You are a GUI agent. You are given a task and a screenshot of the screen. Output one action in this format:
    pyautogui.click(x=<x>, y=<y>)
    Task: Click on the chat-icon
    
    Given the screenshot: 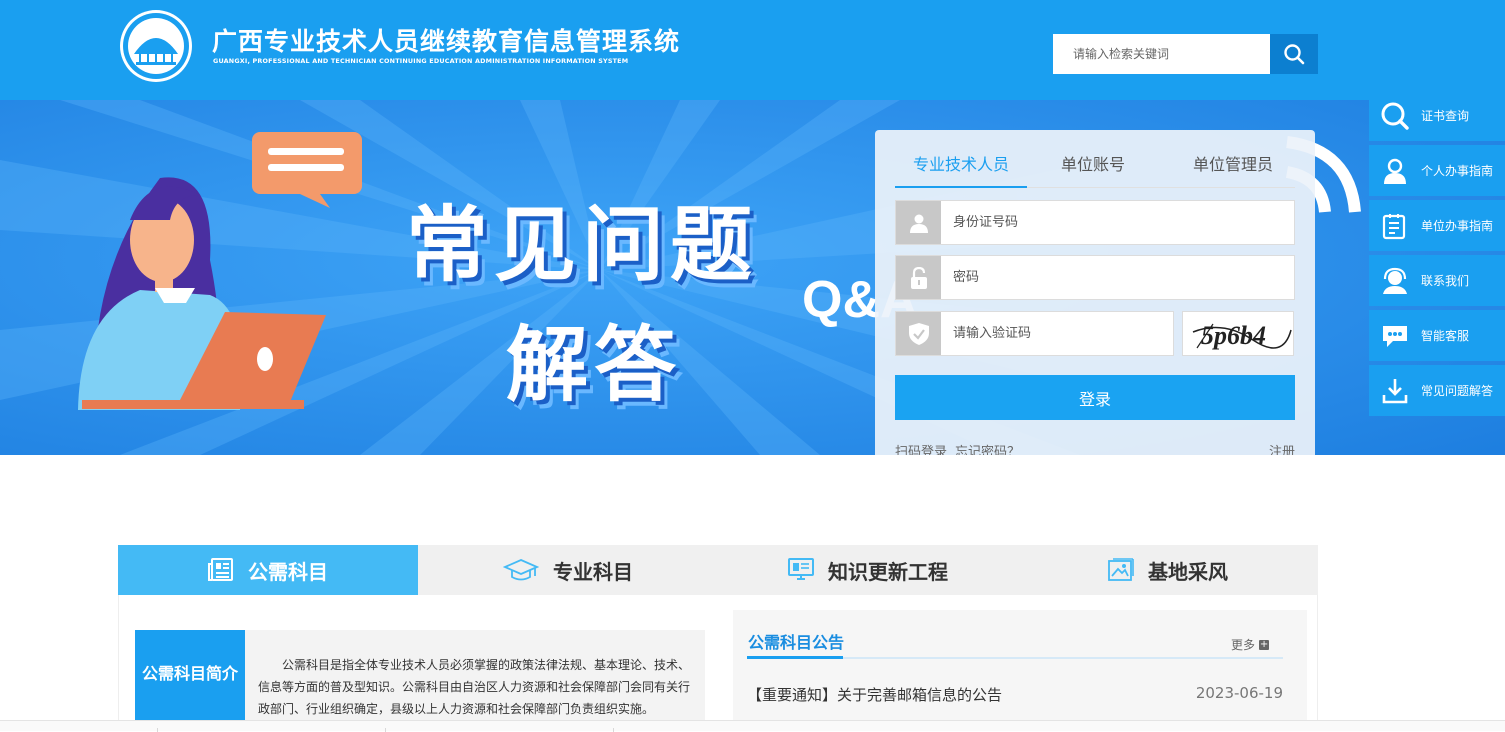 What is the action you would take?
    pyautogui.click(x=1395, y=336)
    